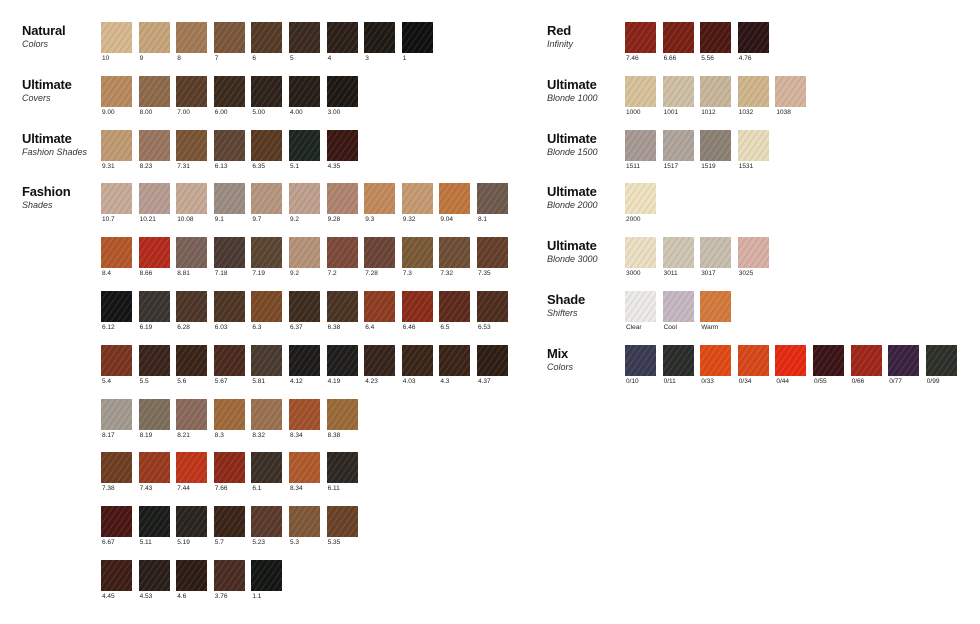 Image resolution: width=980 pixels, height=624 pixels. Describe the element at coordinates (192, 364) in the screenshot. I see `color-swatch: 5.6` at that location.